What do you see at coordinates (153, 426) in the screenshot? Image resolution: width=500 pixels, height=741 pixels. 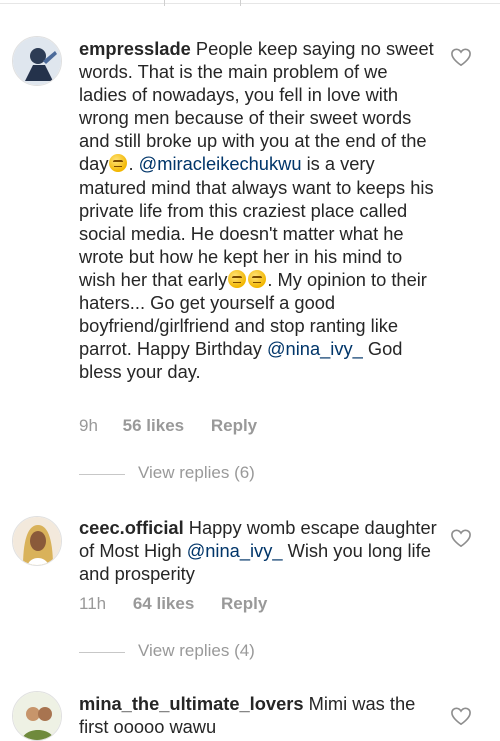 I see `likes-count: 56 likes` at bounding box center [153, 426].